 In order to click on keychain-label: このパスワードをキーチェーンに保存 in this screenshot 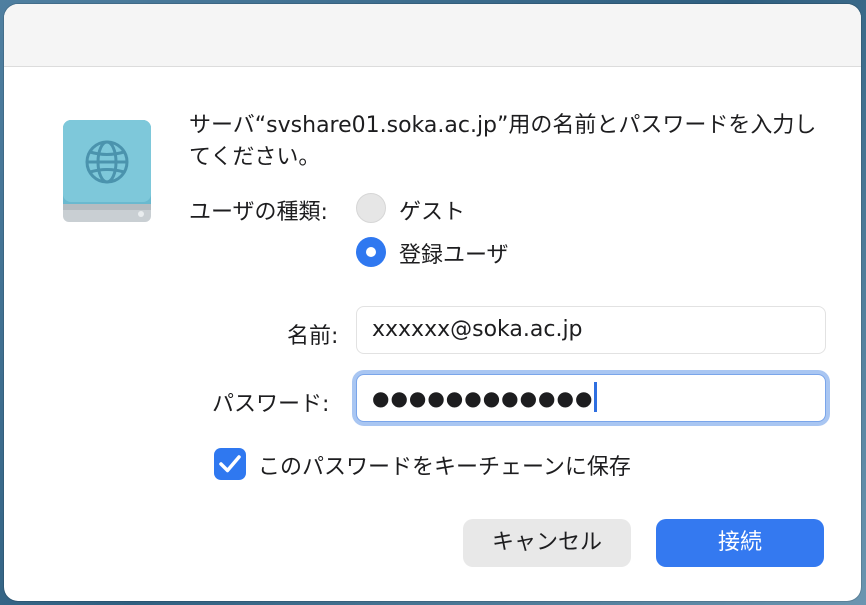, I will do `click(444, 465)`.